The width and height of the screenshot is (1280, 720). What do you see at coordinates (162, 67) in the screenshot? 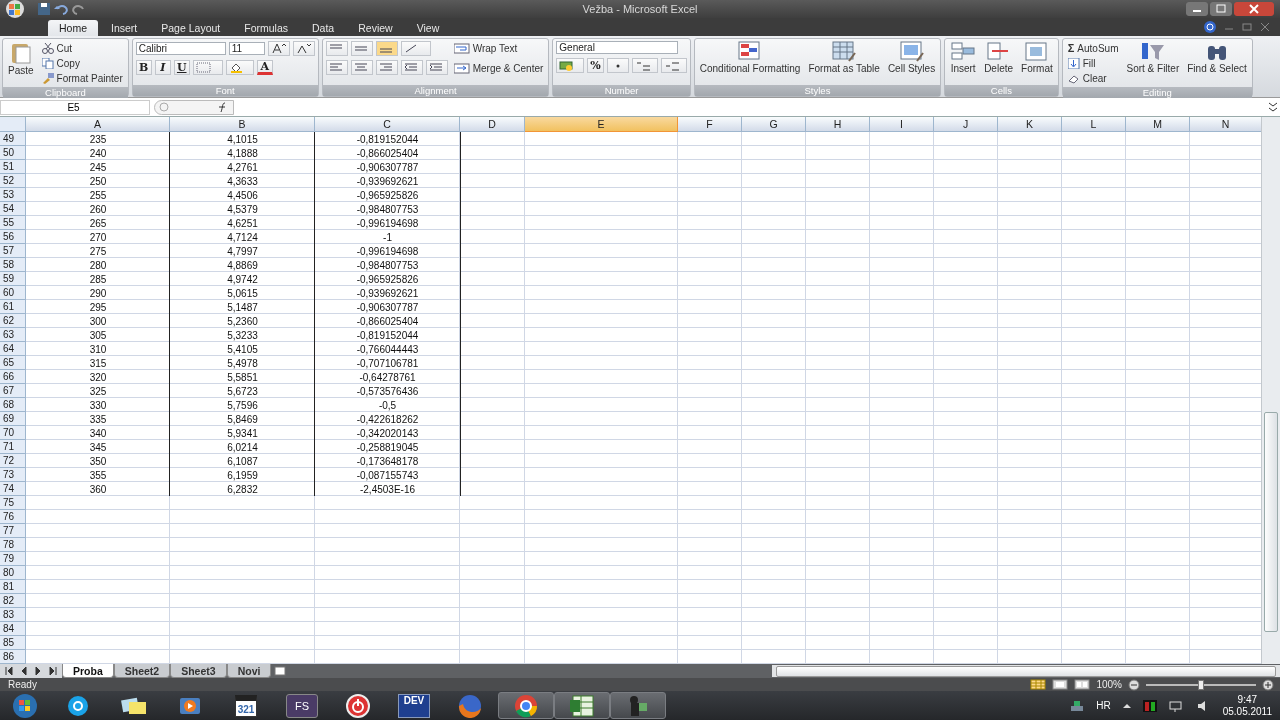
I see `italic-button: I` at bounding box center [162, 67].